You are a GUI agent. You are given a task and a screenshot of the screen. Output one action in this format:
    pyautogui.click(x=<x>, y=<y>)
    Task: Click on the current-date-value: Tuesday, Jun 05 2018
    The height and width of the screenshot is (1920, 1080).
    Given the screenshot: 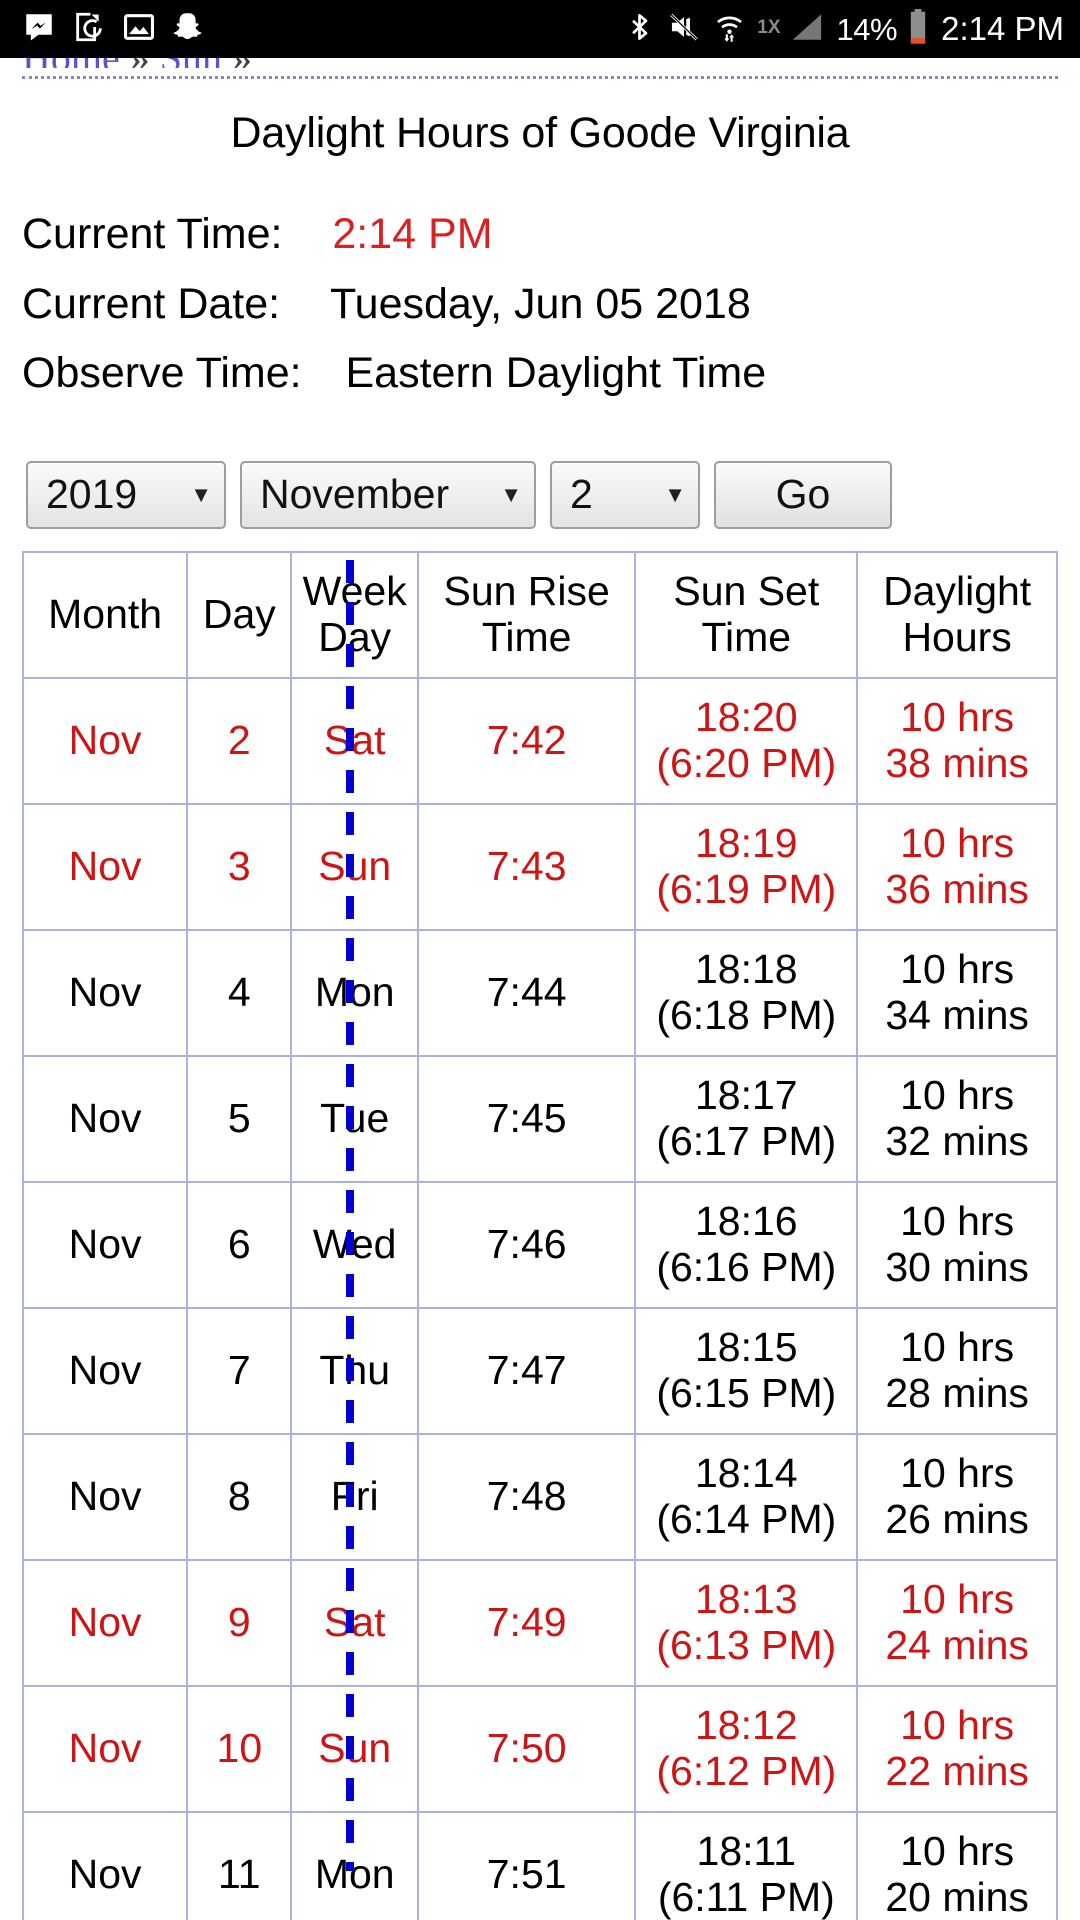 What is the action you would take?
    pyautogui.click(x=540, y=303)
    